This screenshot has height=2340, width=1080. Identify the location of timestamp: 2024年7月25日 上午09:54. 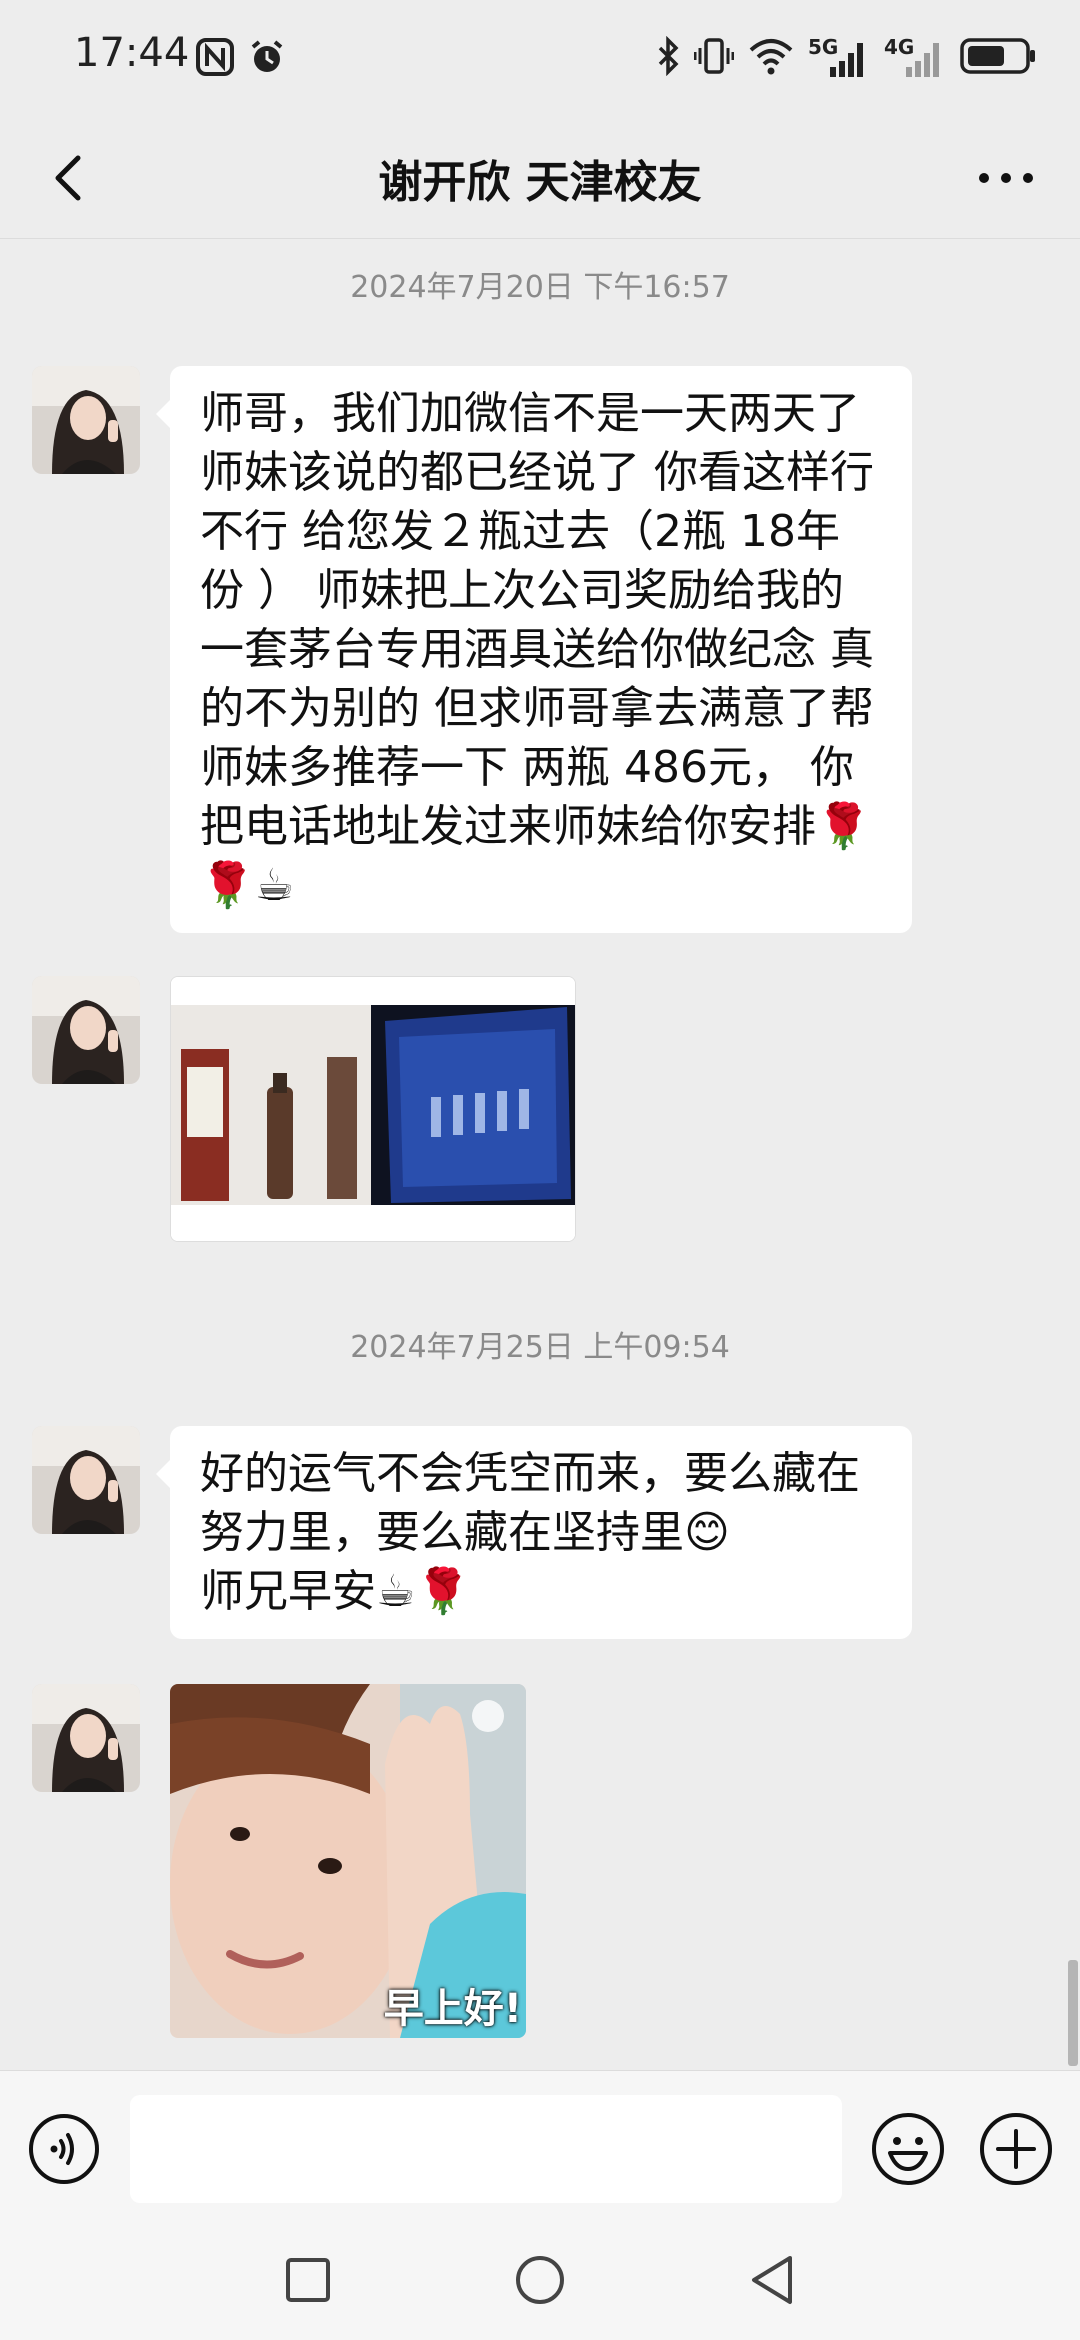
(540, 1347).